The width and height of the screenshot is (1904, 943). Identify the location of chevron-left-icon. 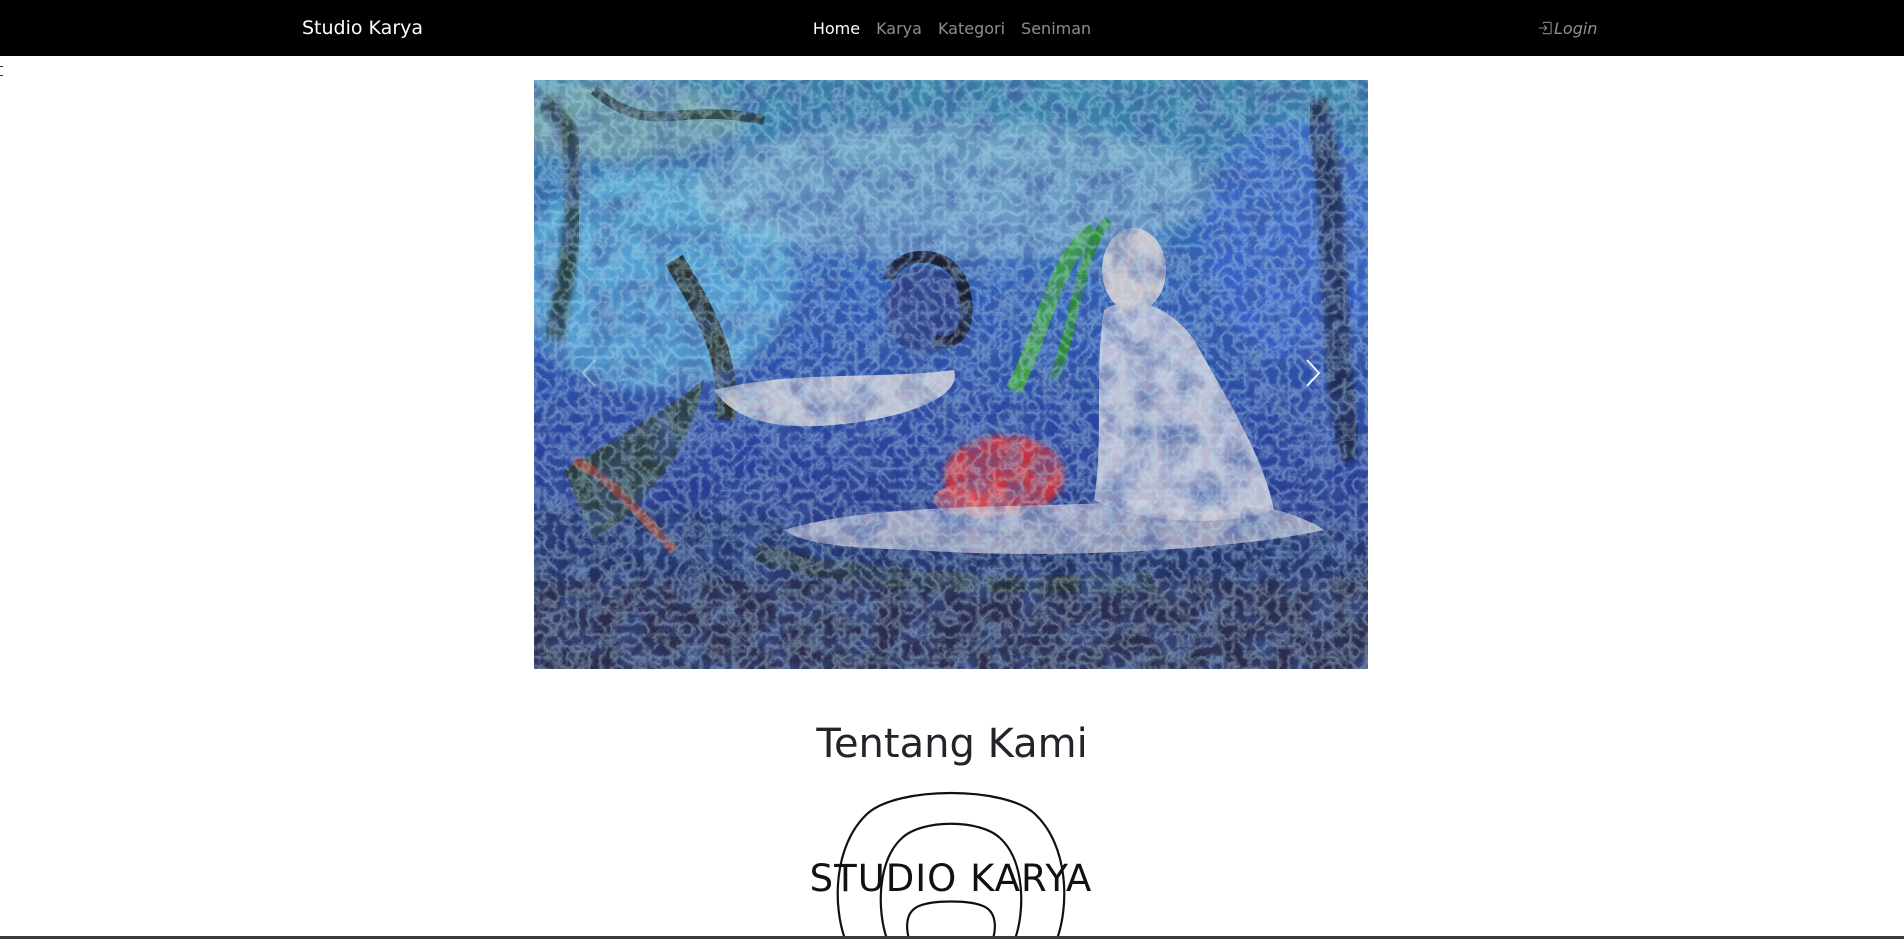
(589, 375).